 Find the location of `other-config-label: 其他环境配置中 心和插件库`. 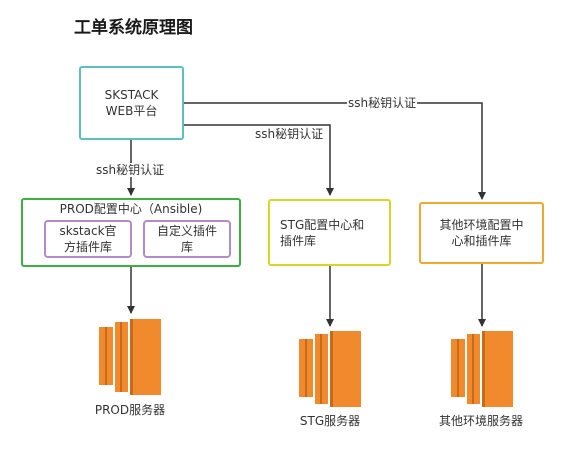

other-config-label: 其他环境配置中 心和插件库 is located at coordinates (481, 233).